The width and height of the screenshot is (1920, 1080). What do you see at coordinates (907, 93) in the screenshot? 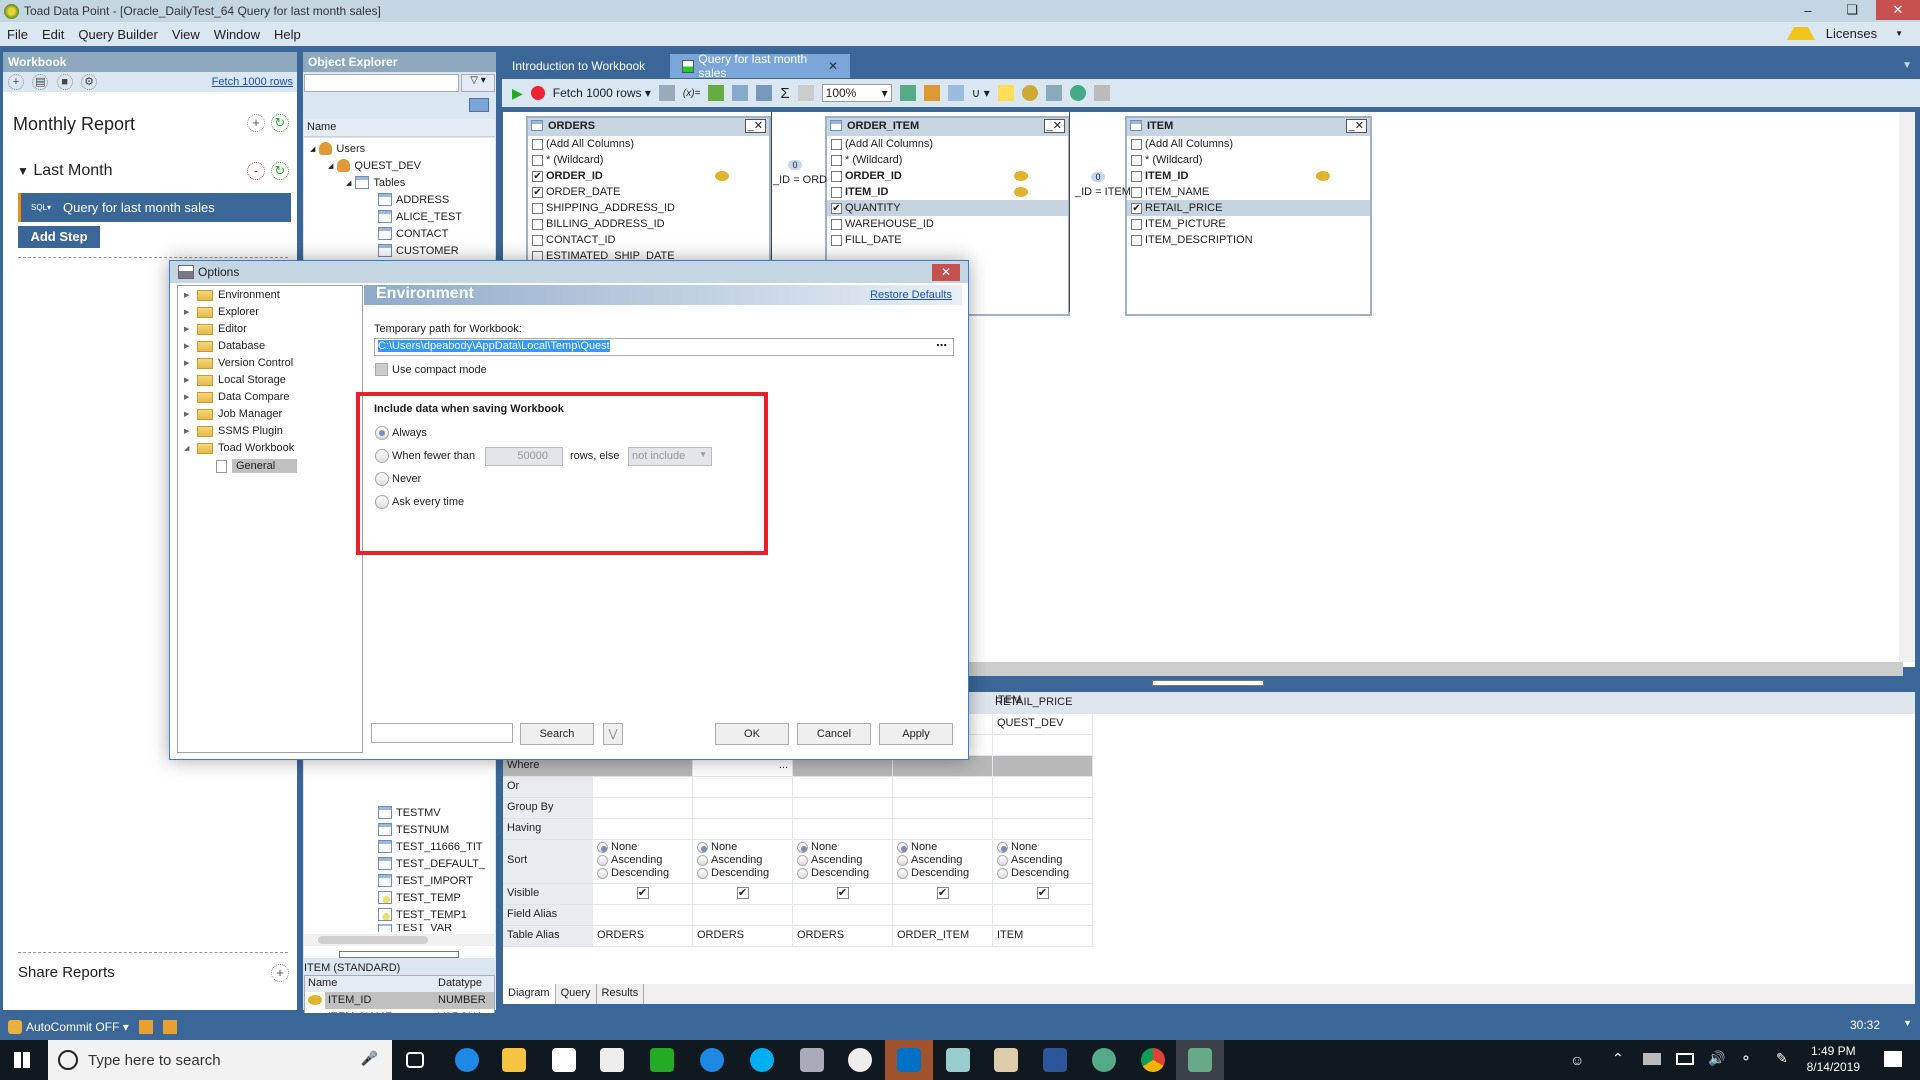
I see `export-icon` at bounding box center [907, 93].